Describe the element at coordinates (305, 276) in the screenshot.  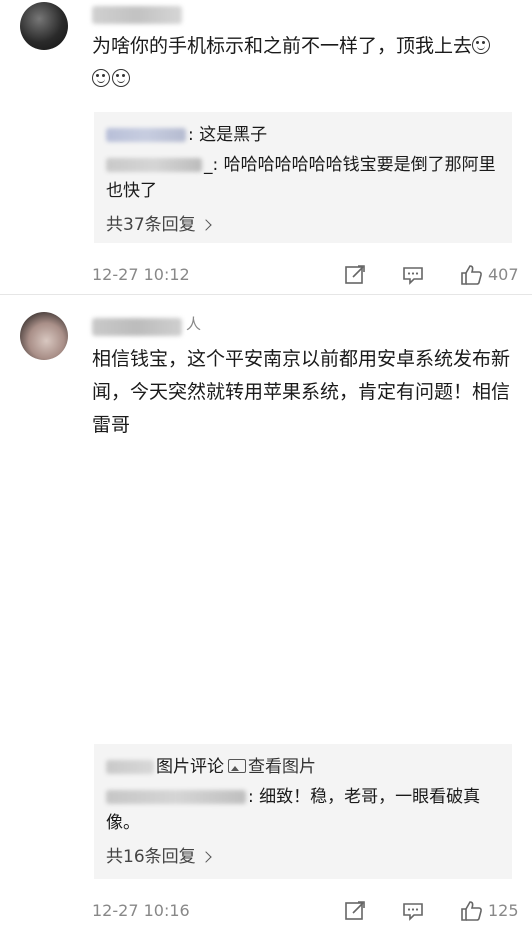
I see `comment-meta: 12-27 10:12 407` at that location.